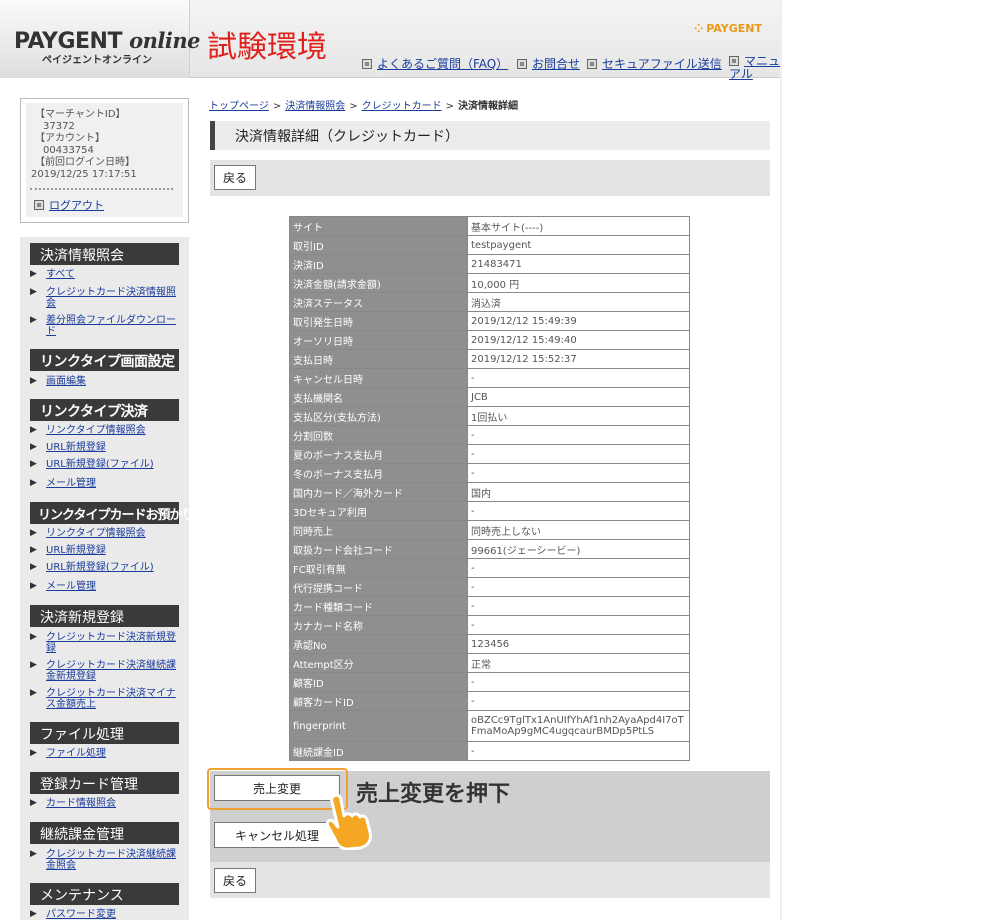  I want to click on sidebar-link: クレジットカード決済新規登録, so click(111, 643).